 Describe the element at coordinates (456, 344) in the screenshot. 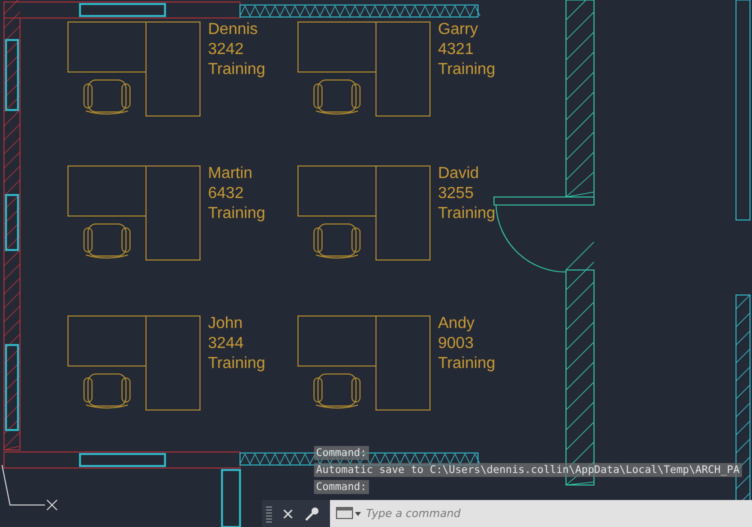

I see `desk-extension: 9003` at that location.